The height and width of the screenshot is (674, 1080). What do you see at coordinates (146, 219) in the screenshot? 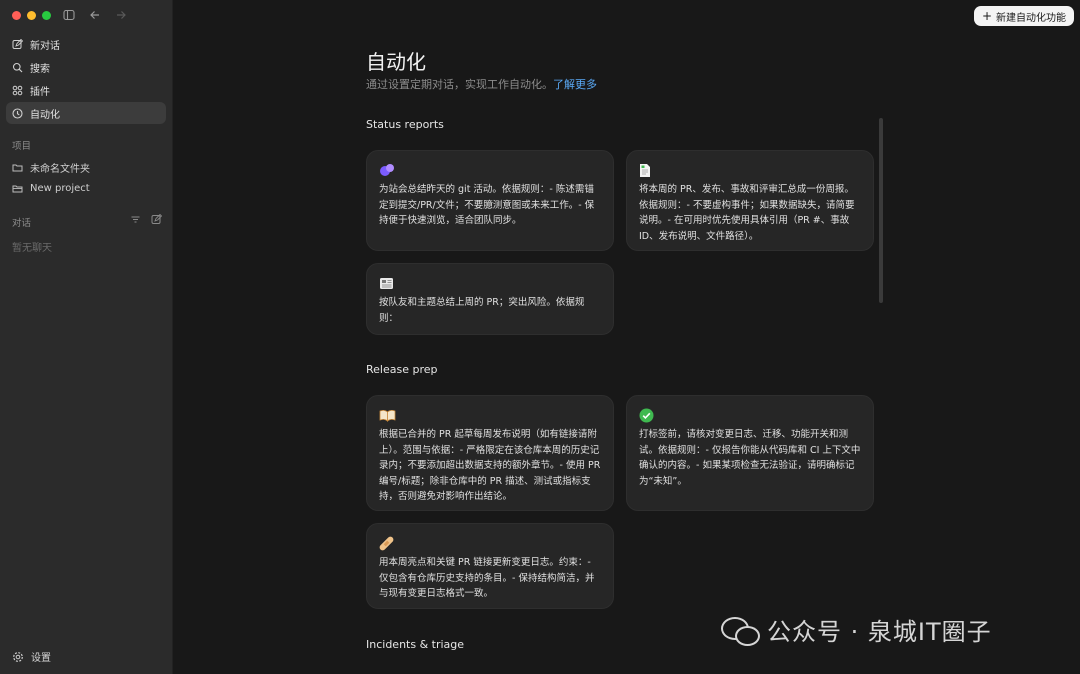
I see `chat-tools` at bounding box center [146, 219].